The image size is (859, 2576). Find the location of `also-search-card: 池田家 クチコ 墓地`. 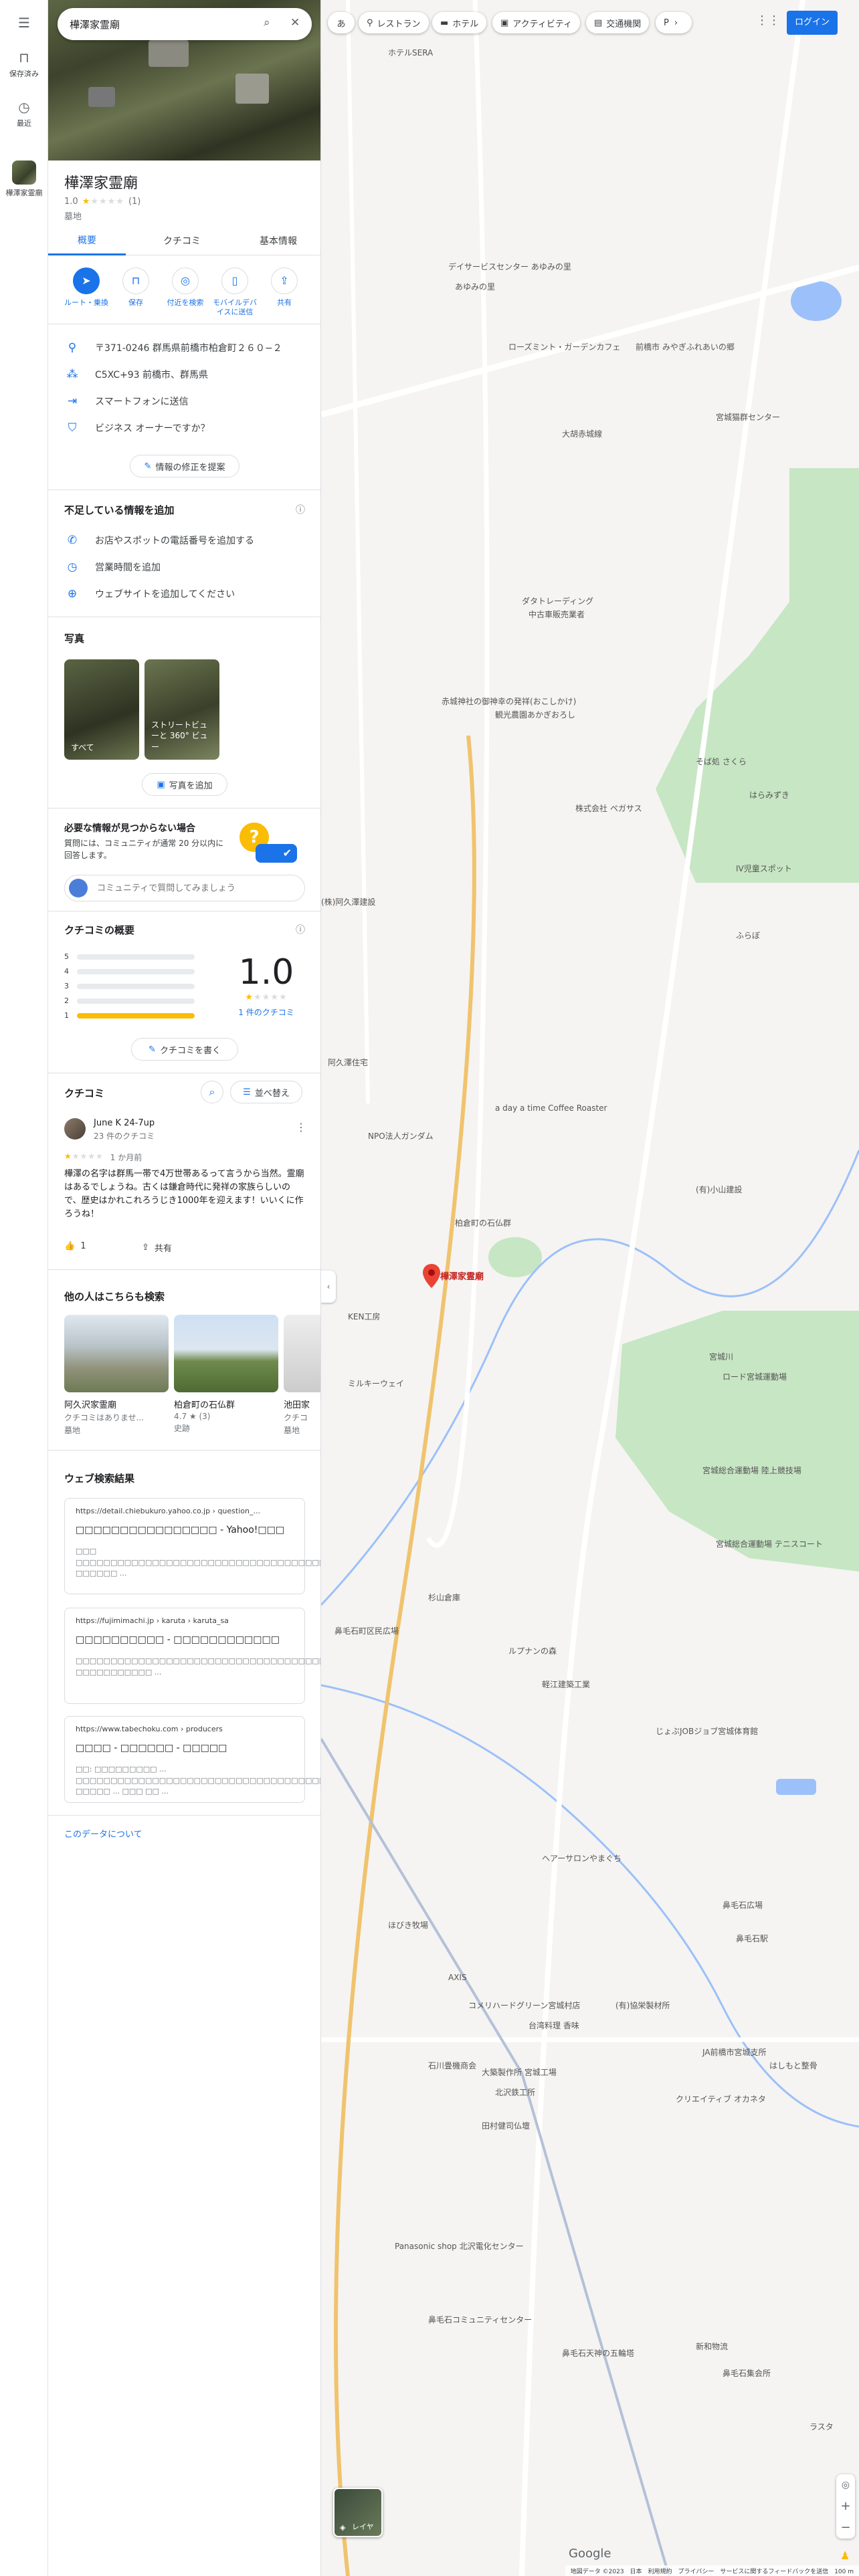

also-search-card: 池田家 クチコ 墓地 is located at coordinates (302, 1375).